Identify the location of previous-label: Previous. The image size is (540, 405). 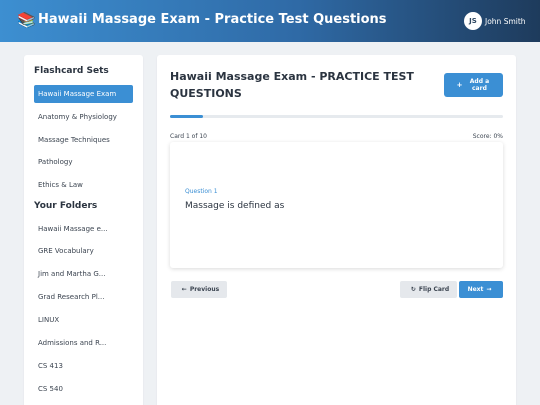
(204, 289).